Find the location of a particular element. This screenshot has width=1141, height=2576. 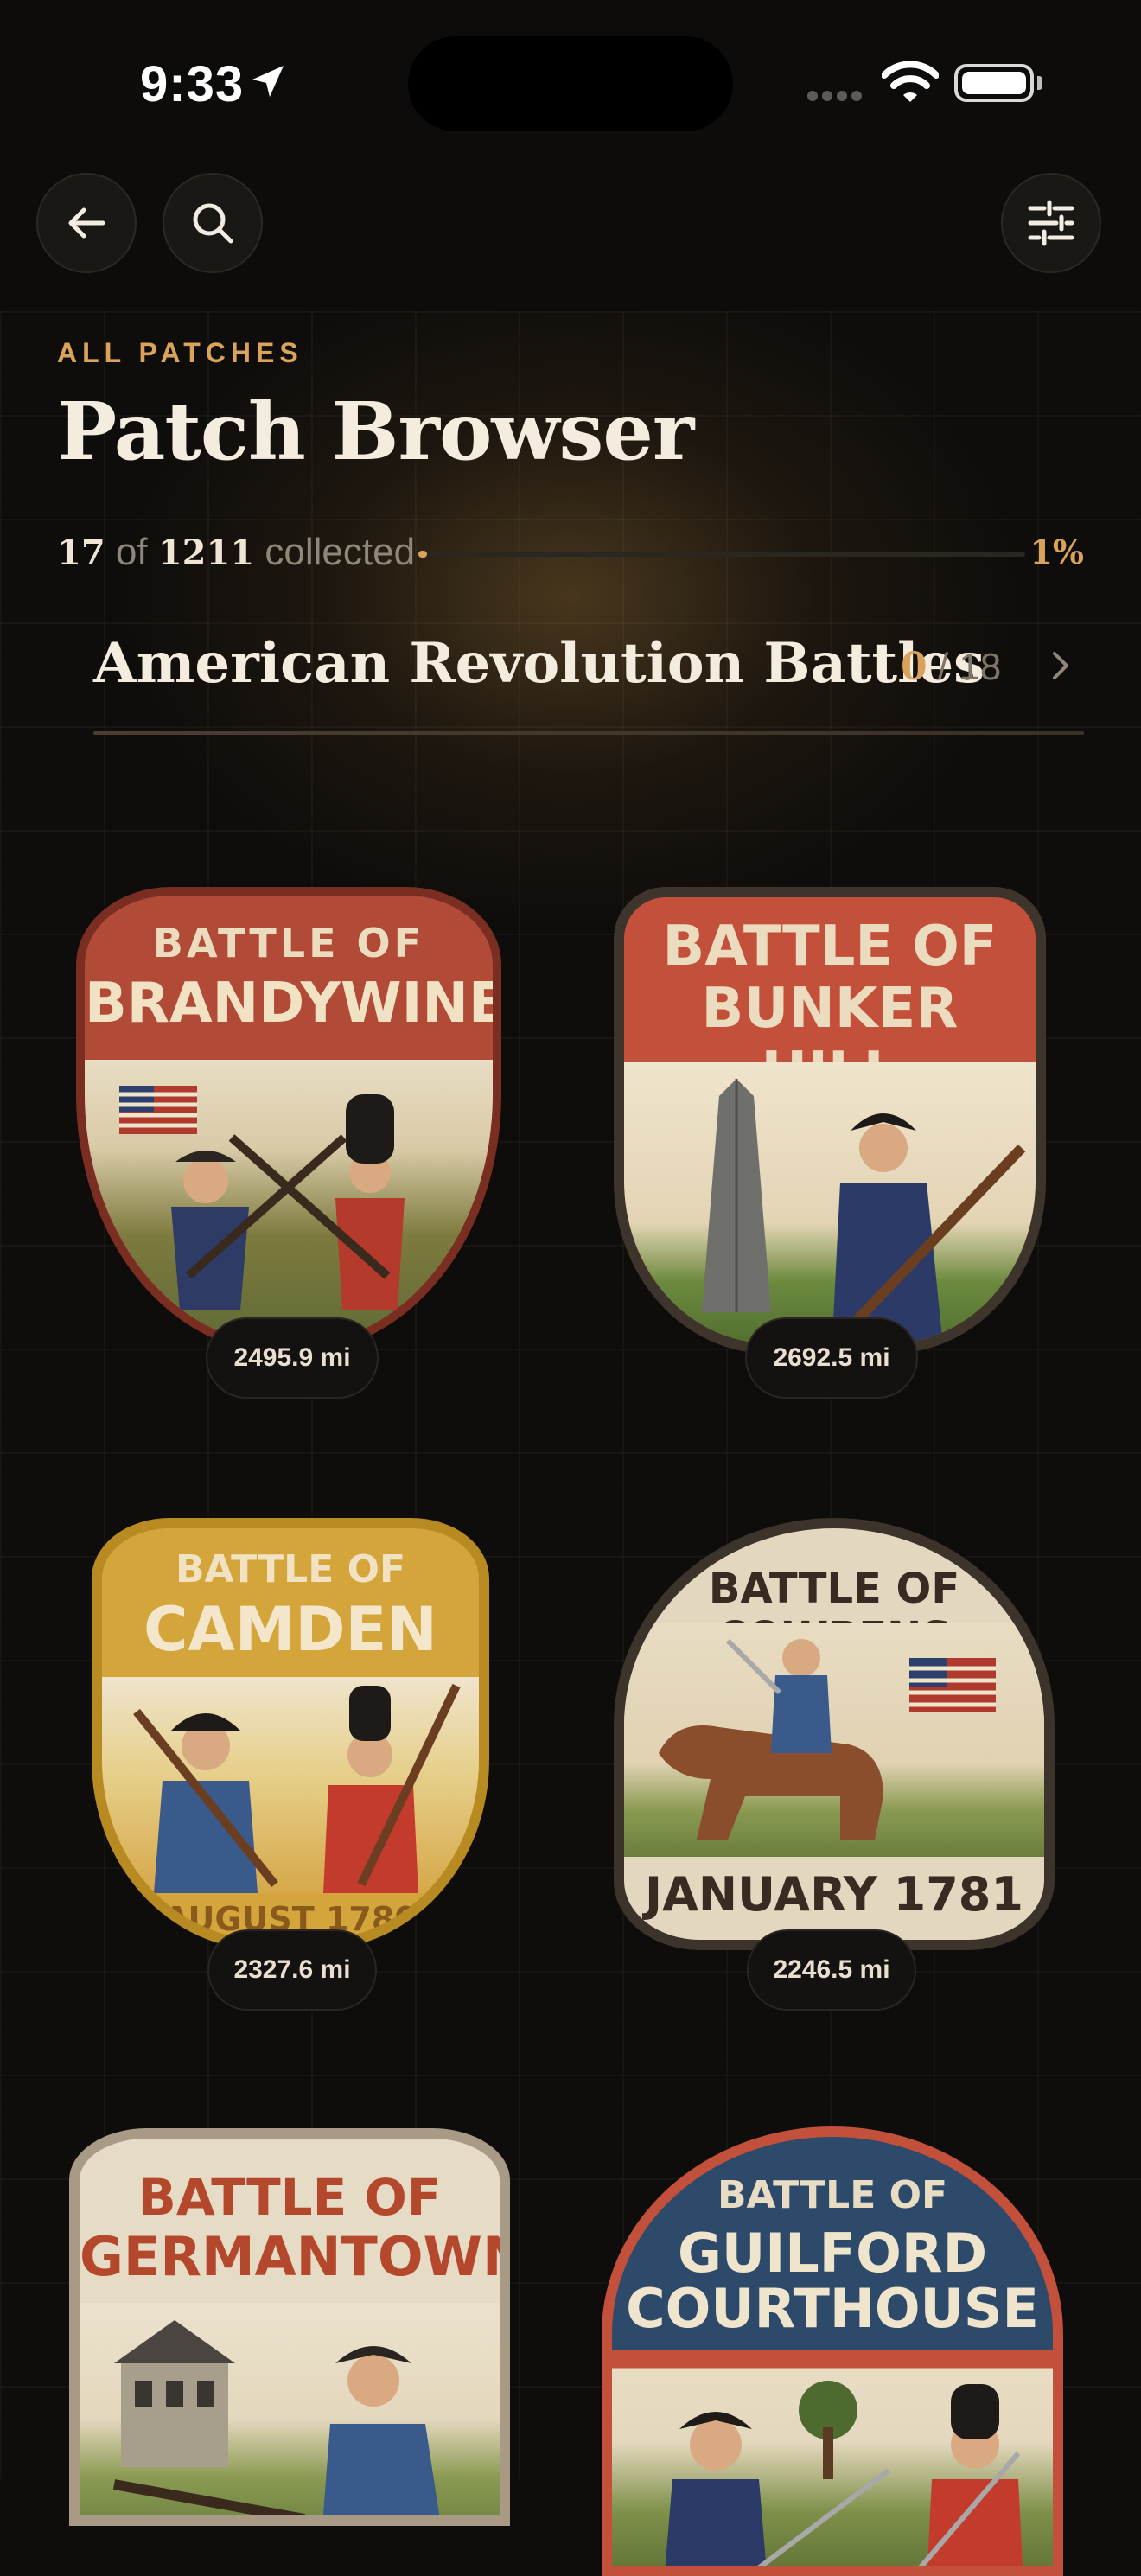

patch-card-germantown: BATTLE OF GERMANTOWN is located at coordinates (290, 2322).